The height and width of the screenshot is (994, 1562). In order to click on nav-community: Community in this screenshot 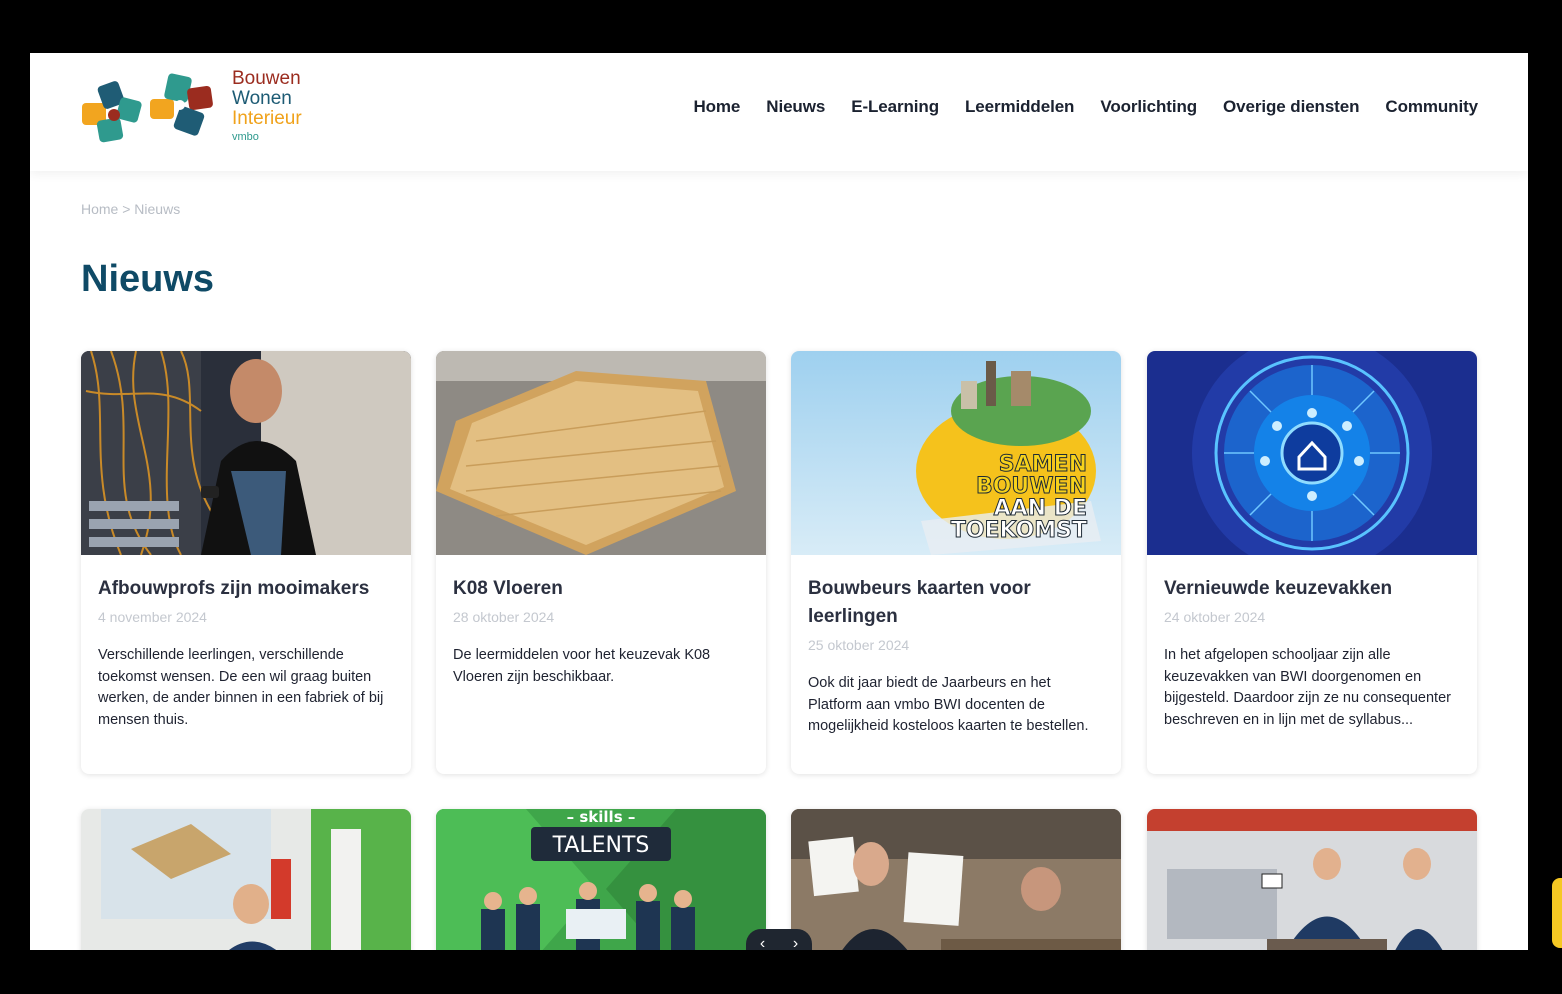, I will do `click(1431, 107)`.